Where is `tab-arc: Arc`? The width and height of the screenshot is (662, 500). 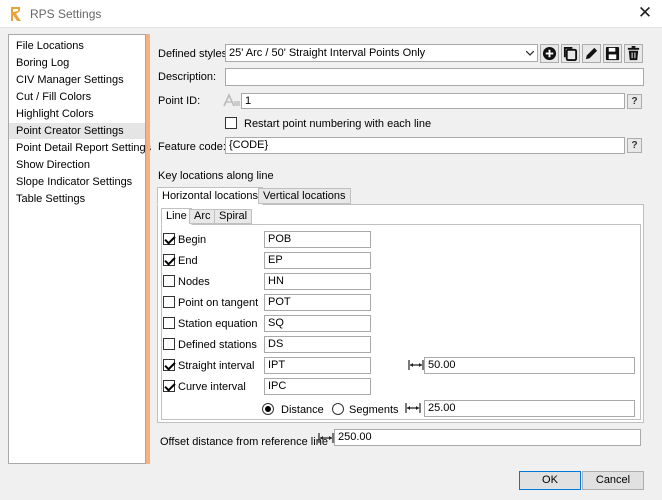
tab-arc: Arc is located at coordinates (202, 216).